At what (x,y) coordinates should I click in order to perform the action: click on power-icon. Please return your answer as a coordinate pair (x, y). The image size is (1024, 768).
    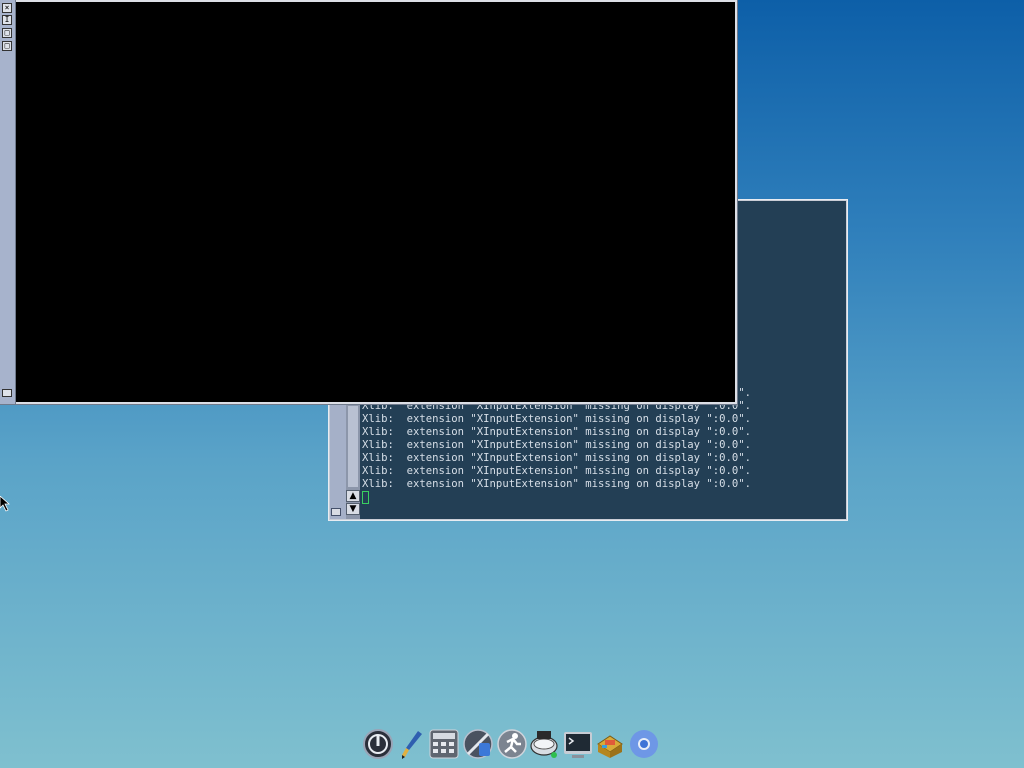
    Looking at the image, I should click on (378, 744).